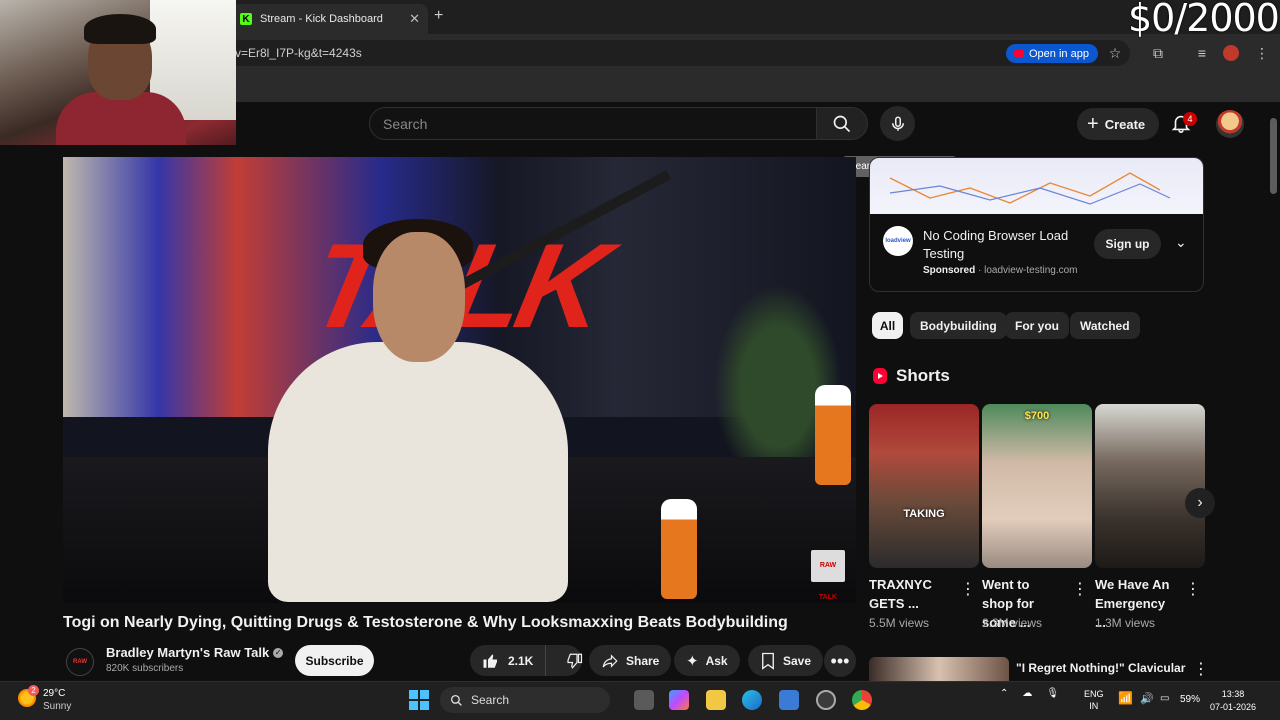 The height and width of the screenshot is (720, 1280). What do you see at coordinates (1105, 325) in the screenshot?
I see `chip-watched: Watched` at bounding box center [1105, 325].